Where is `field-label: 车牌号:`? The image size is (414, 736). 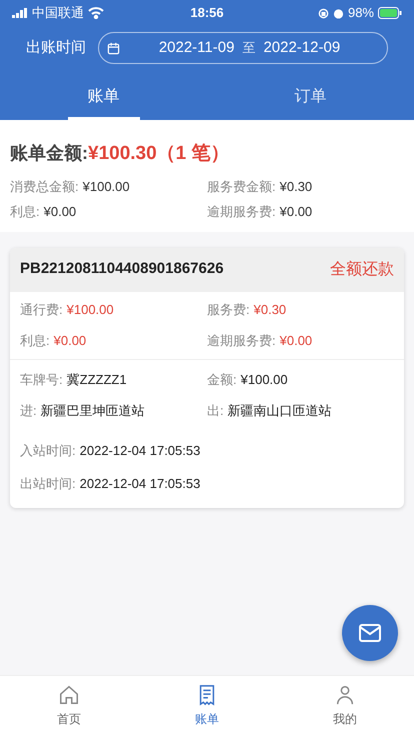
field-label: 车牌号: is located at coordinates (41, 379).